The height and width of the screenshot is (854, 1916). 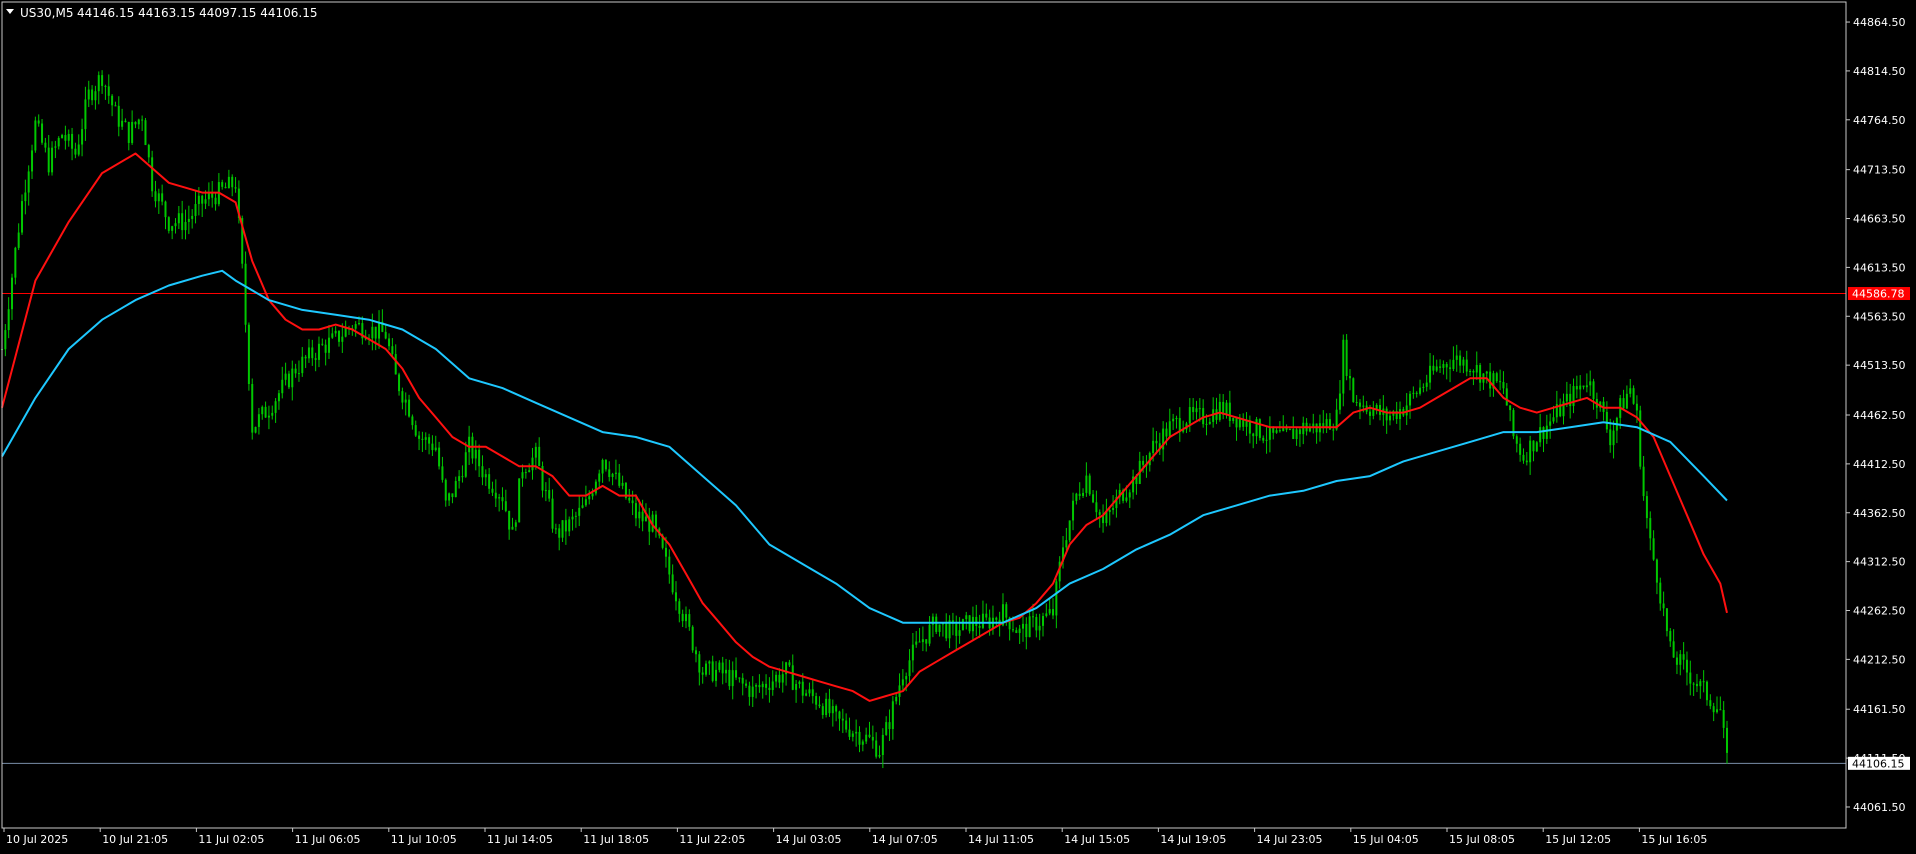 I want to click on price-tick-label: 44663.50, so click(x=1879, y=219).